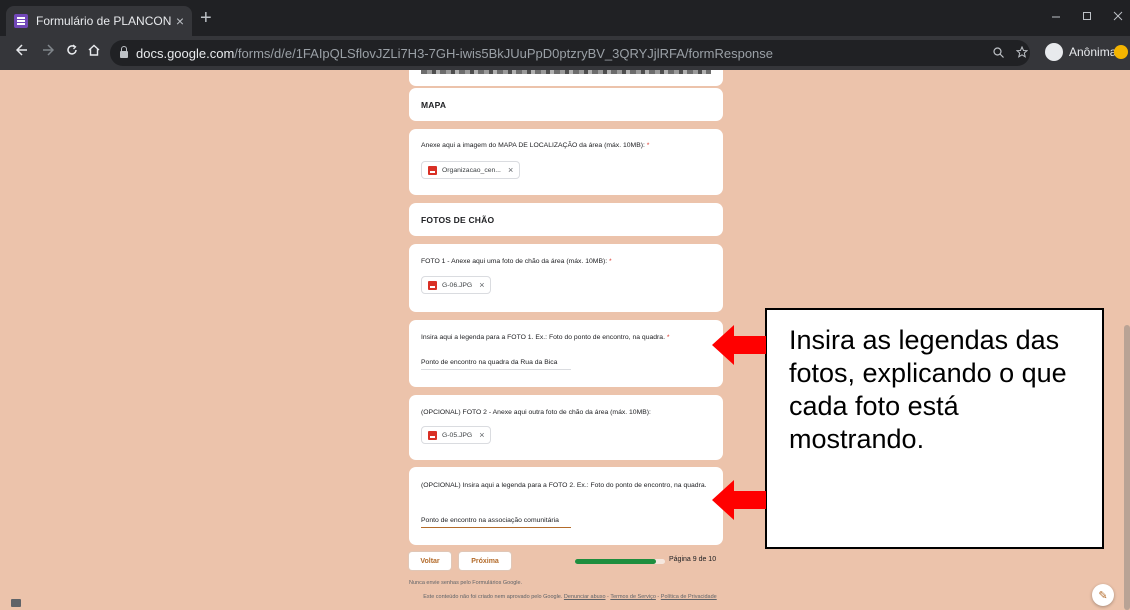  Describe the element at coordinates (16, 603) in the screenshot. I see `feedback-icon` at that location.